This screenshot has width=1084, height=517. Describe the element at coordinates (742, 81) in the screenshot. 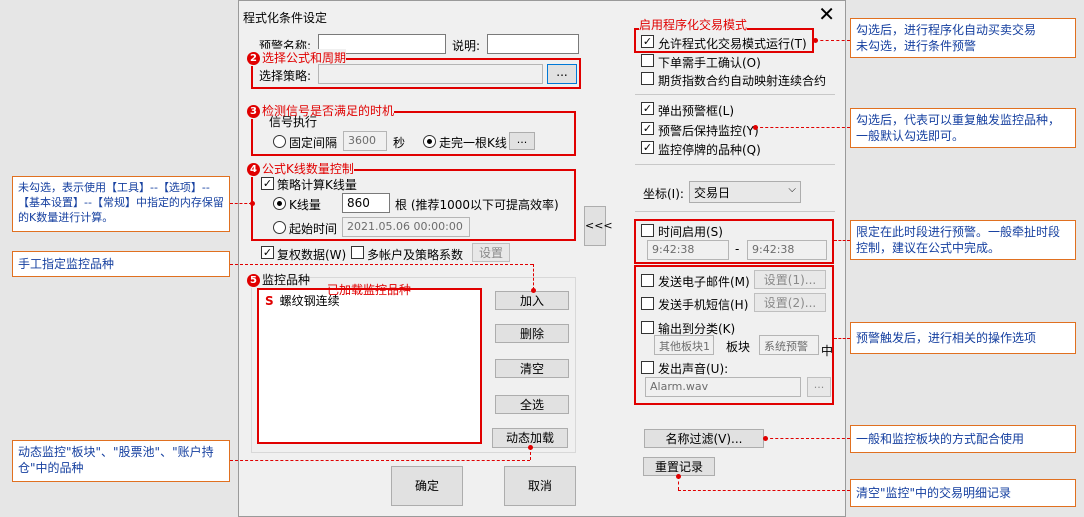

I see `futures-map-label: 期货指数合约自动映射连续合约` at that location.